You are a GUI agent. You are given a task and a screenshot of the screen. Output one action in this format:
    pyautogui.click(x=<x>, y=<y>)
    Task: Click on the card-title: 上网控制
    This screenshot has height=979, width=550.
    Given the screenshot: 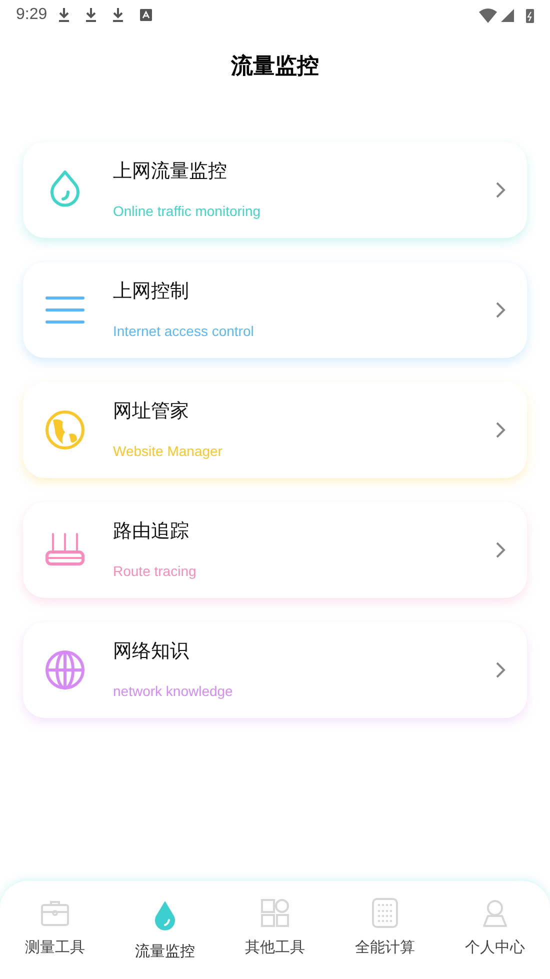 What is the action you would take?
    pyautogui.click(x=151, y=292)
    